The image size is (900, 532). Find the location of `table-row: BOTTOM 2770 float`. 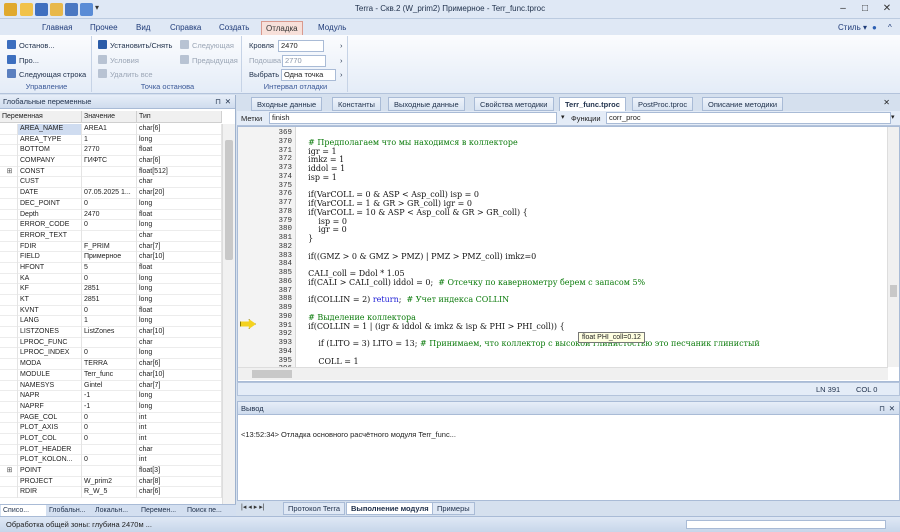

table-row: BOTTOM 2770 float is located at coordinates (111, 151).